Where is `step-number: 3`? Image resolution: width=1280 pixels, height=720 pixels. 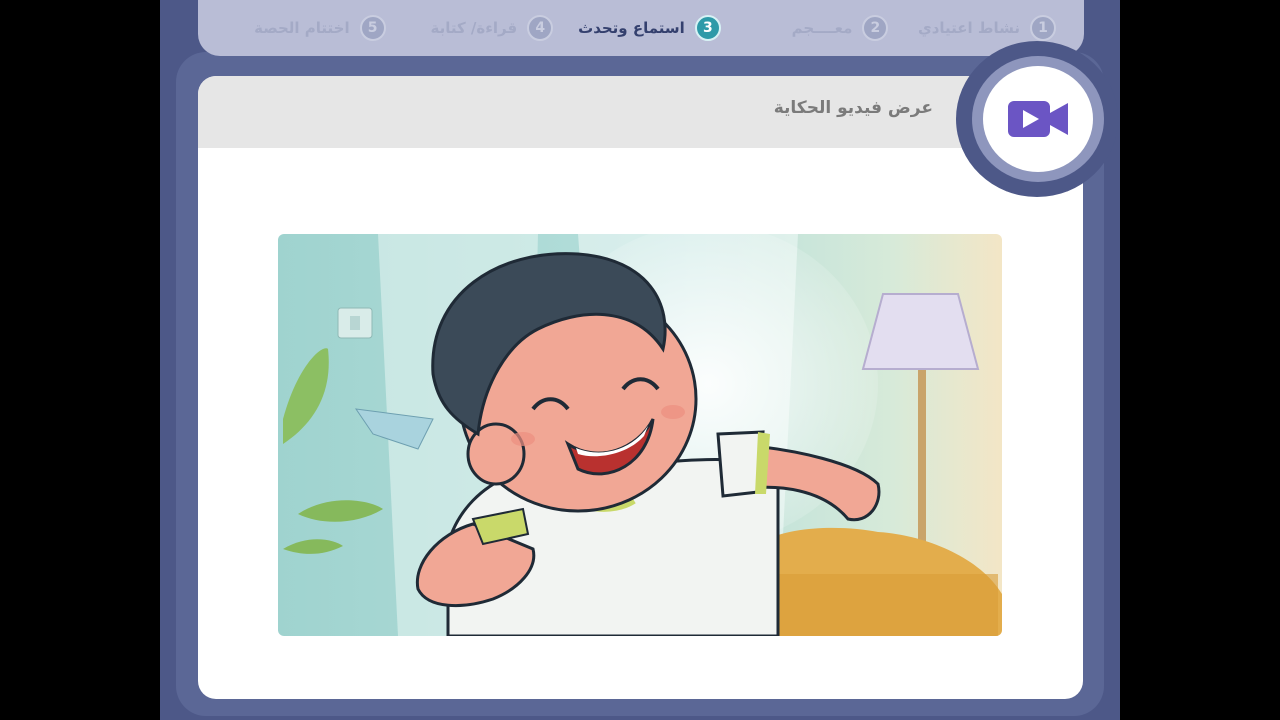
step-number: 3 is located at coordinates (707, 28).